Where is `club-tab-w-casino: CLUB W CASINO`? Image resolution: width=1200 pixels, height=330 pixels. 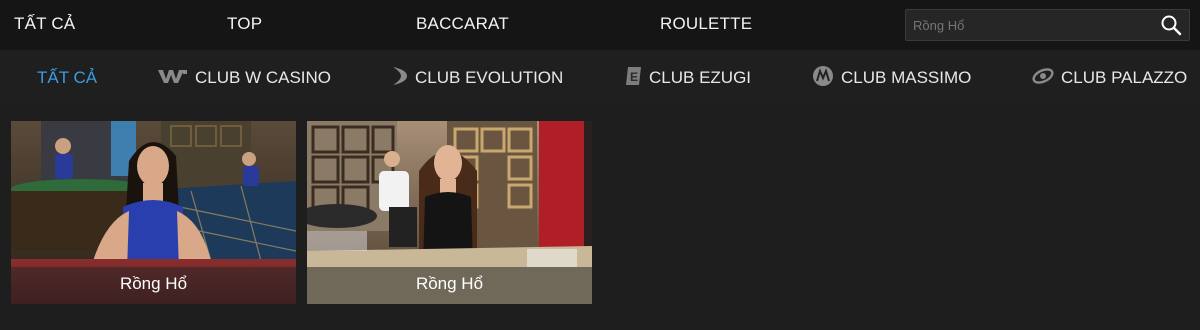 club-tab-w-casino: CLUB W CASINO is located at coordinates (244, 78).